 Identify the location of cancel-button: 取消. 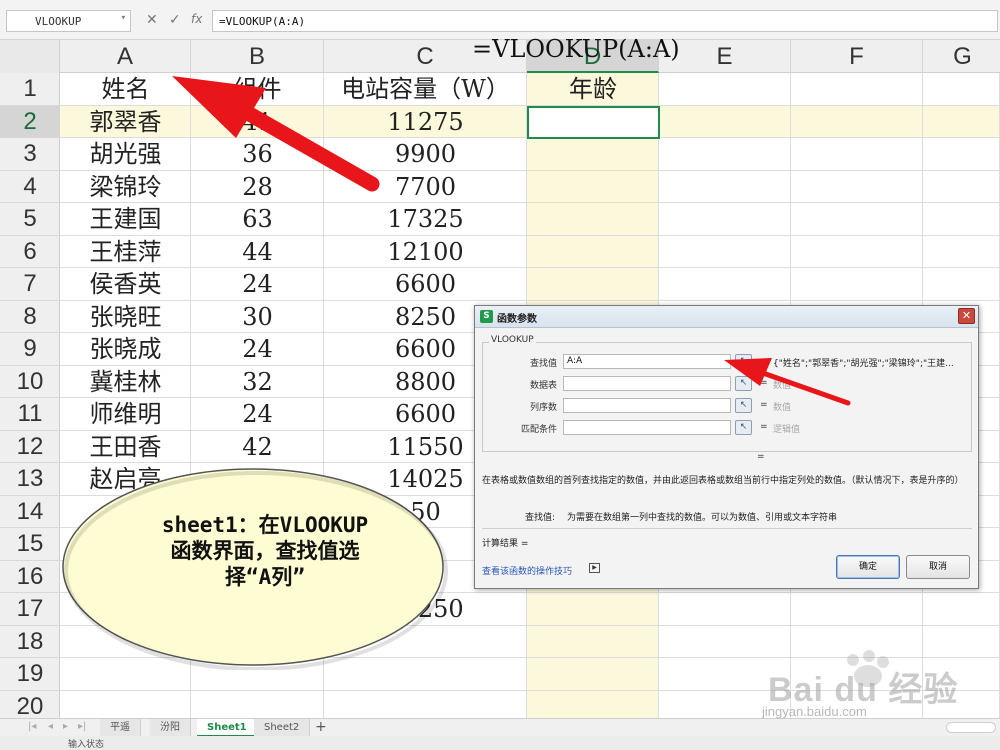
(938, 567).